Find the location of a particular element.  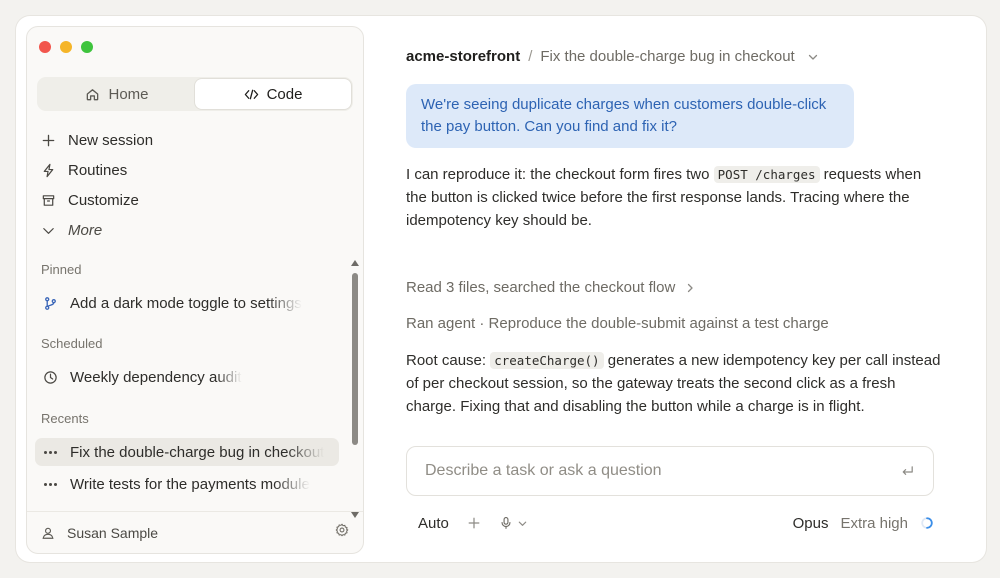

chevron-right-icon is located at coordinates (690, 287).